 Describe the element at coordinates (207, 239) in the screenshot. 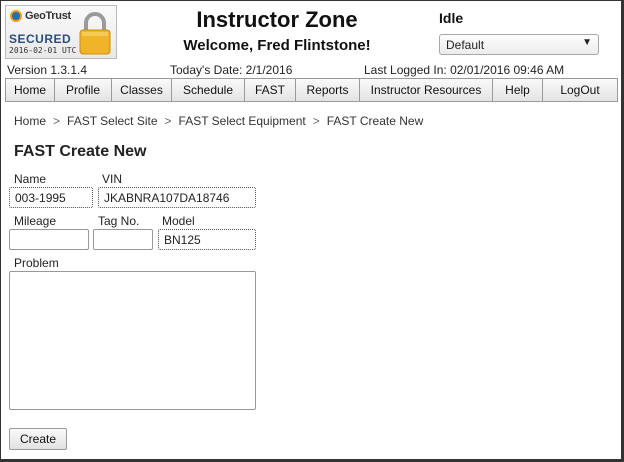

I see `model-field` at that location.